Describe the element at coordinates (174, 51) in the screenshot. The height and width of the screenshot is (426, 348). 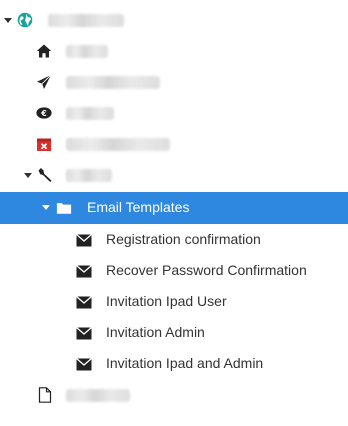
I see `tree-item-home` at that location.